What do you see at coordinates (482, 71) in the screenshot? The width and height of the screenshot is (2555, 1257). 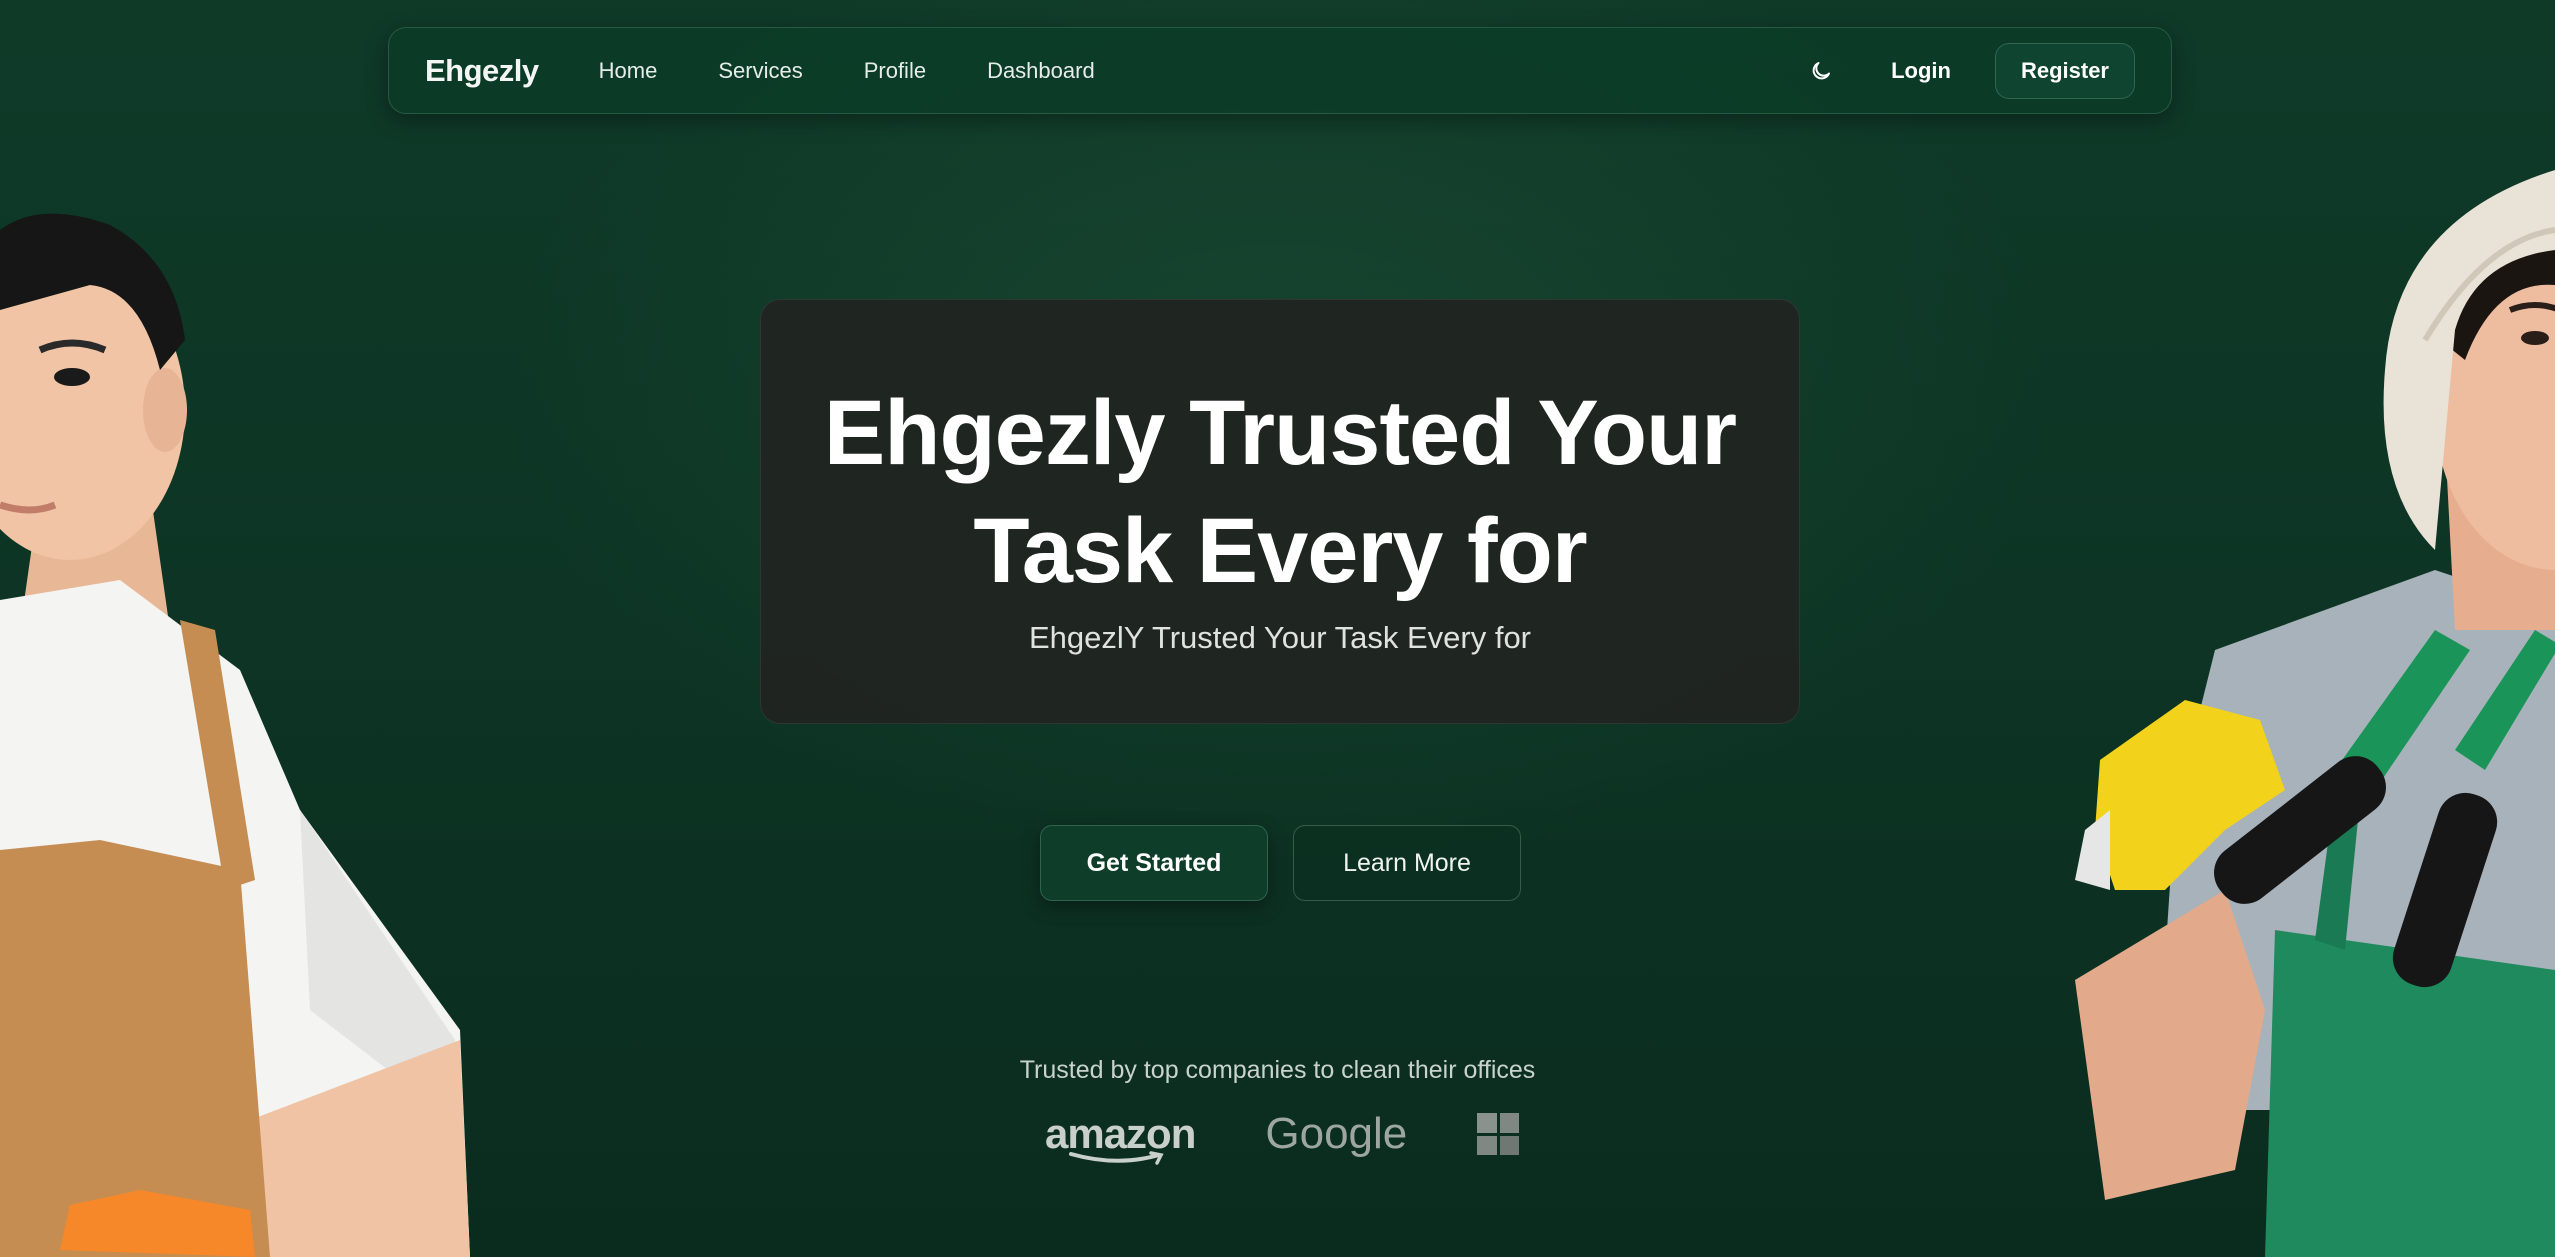 I see `brand-logo: Ehgezly` at bounding box center [482, 71].